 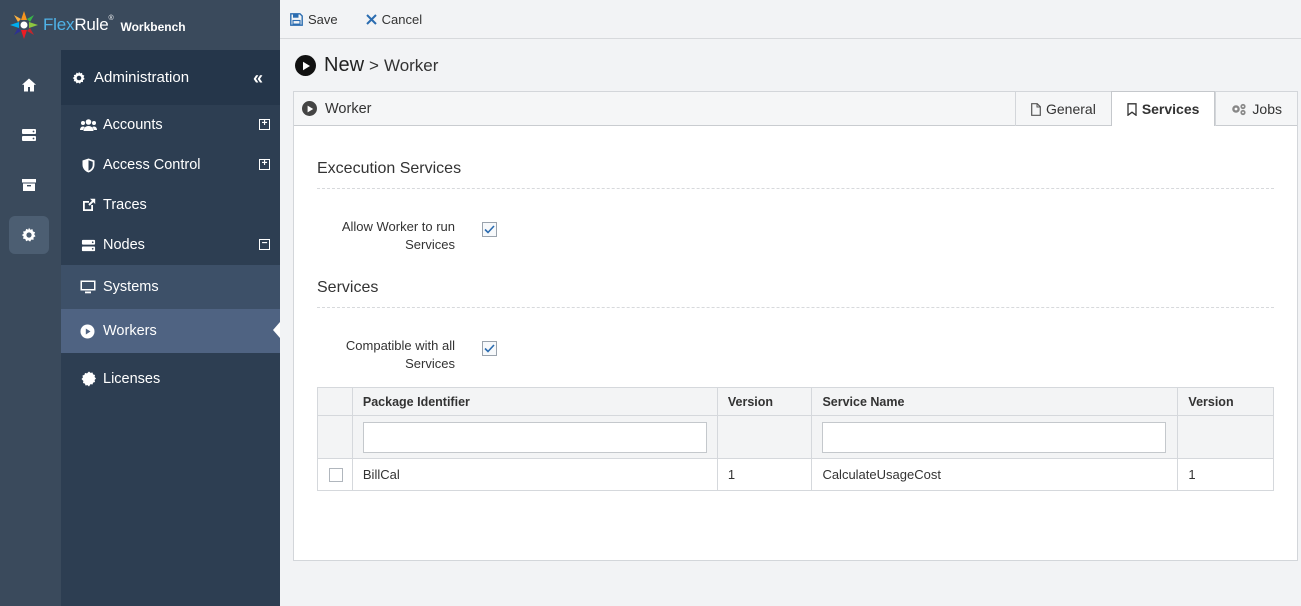 What do you see at coordinates (170, 205) in the screenshot?
I see `sidebar-item-traces: Traces` at bounding box center [170, 205].